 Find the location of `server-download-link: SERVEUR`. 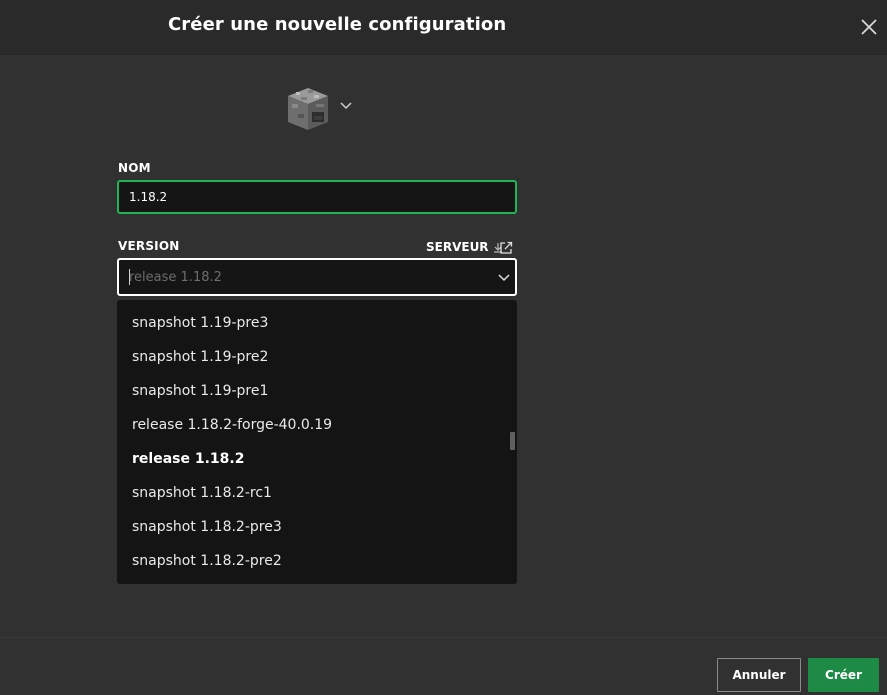

server-download-link: SERVEUR is located at coordinates (464, 247).